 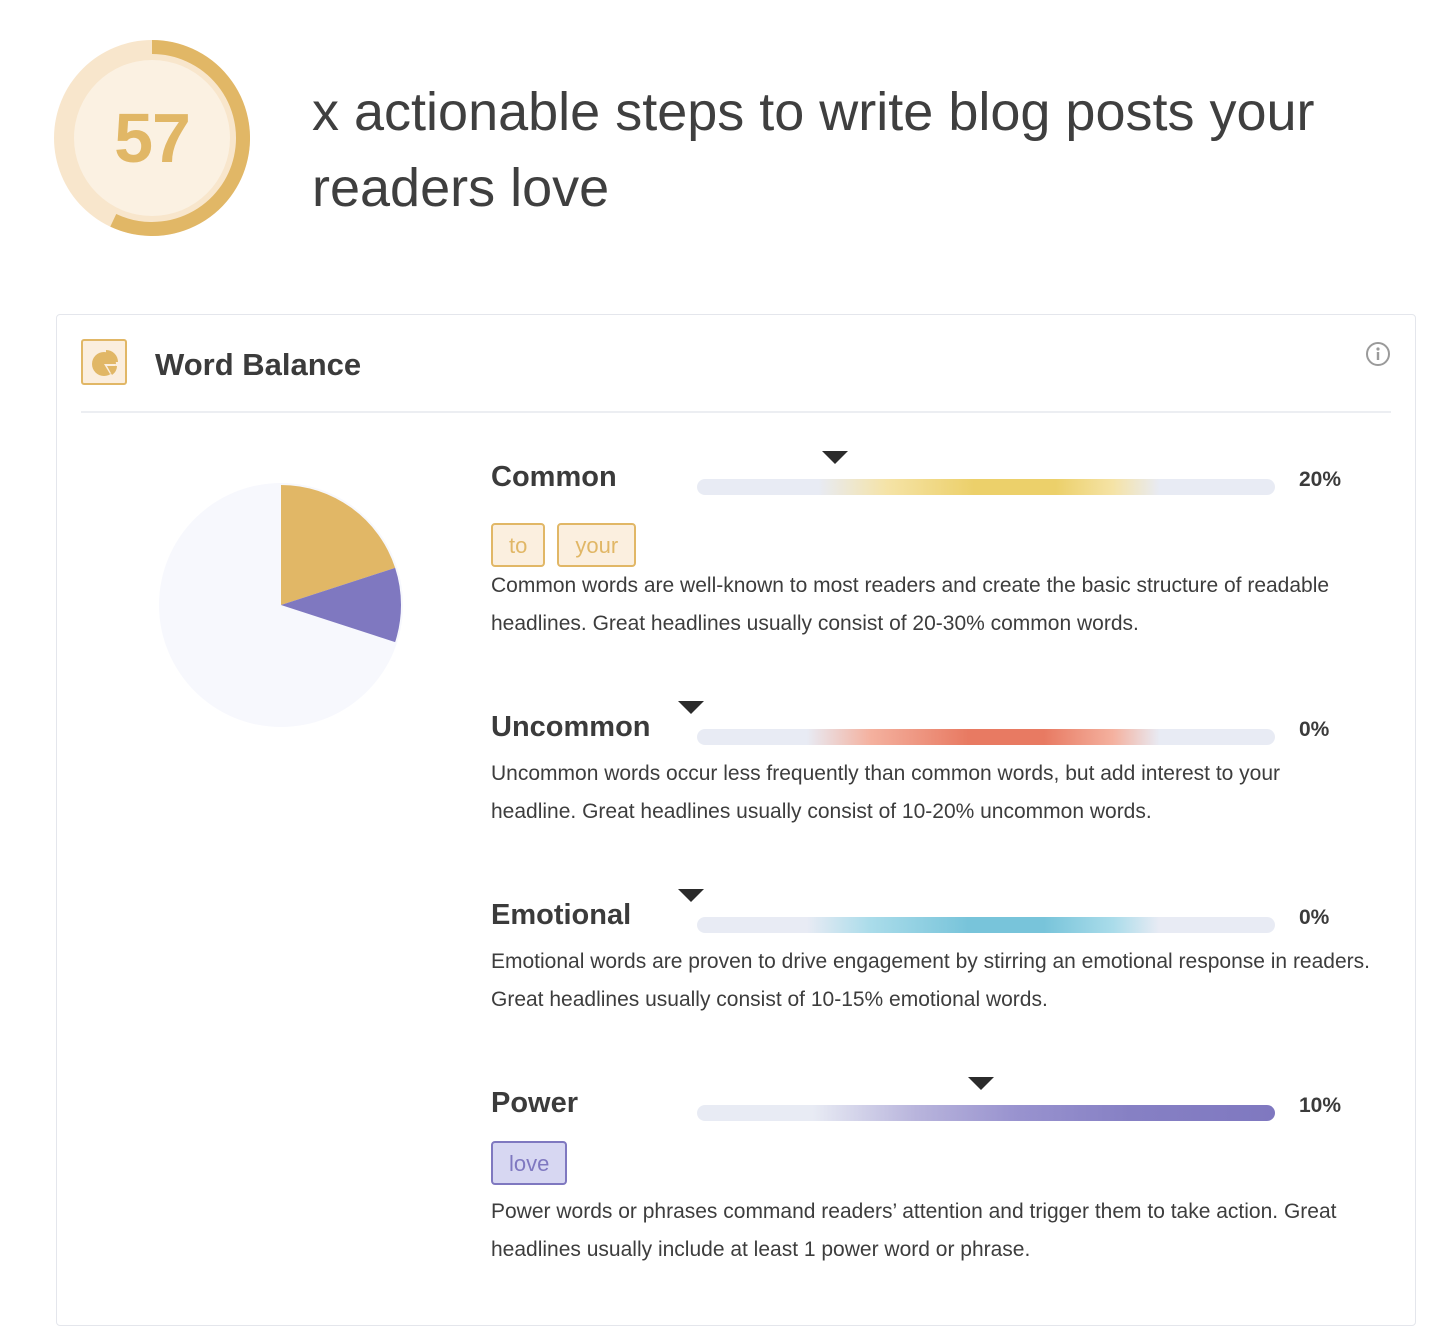 What do you see at coordinates (281, 605) in the screenshot?
I see `word-balance-pie` at bounding box center [281, 605].